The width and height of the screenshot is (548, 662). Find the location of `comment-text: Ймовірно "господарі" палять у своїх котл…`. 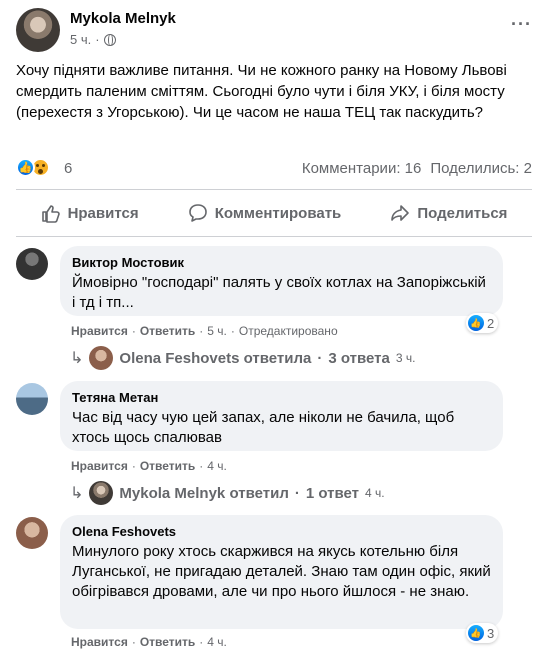

comment-text: Ймовірно "господарі" палять у своїх котл… is located at coordinates (279, 292).